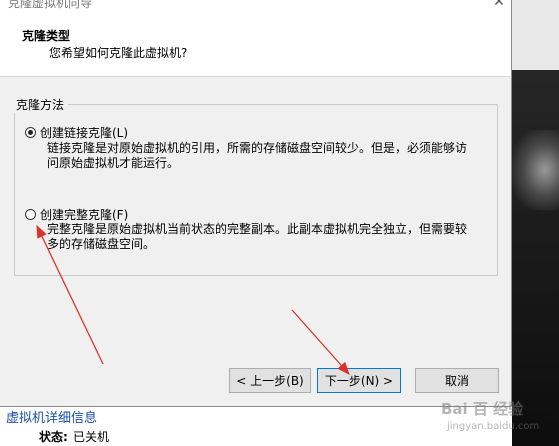 The width and height of the screenshot is (559, 446). What do you see at coordinates (535, 35) in the screenshot?
I see `background-app-toolbar` at bounding box center [535, 35].